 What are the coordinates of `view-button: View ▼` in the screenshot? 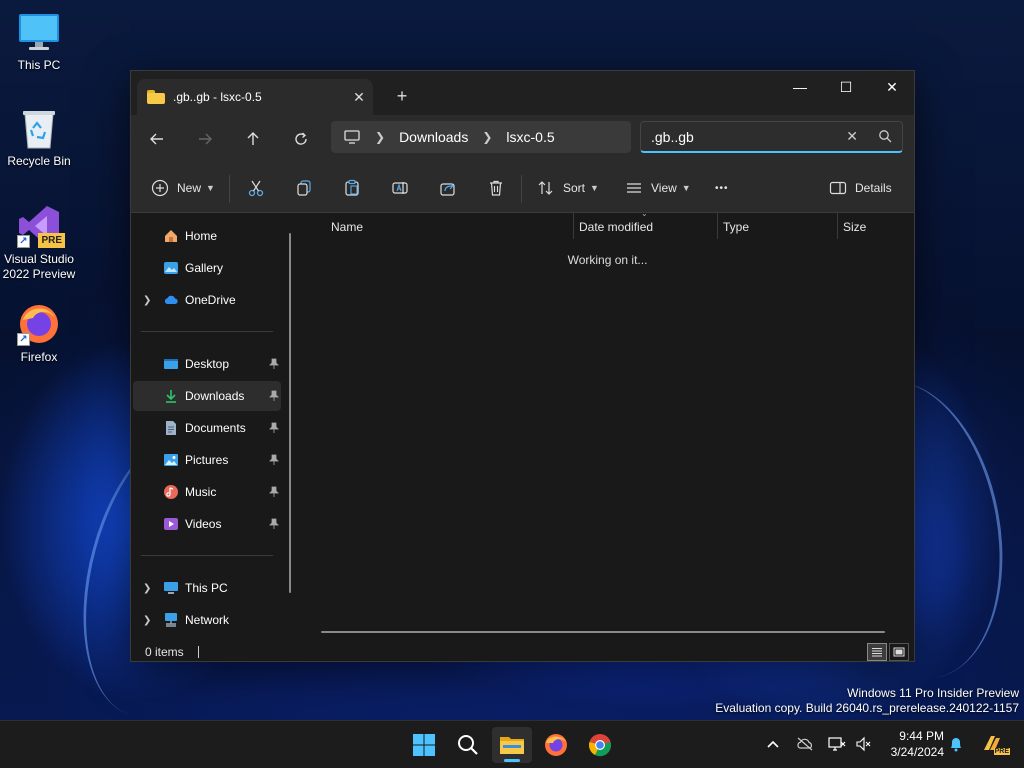 It's located at (658, 188).